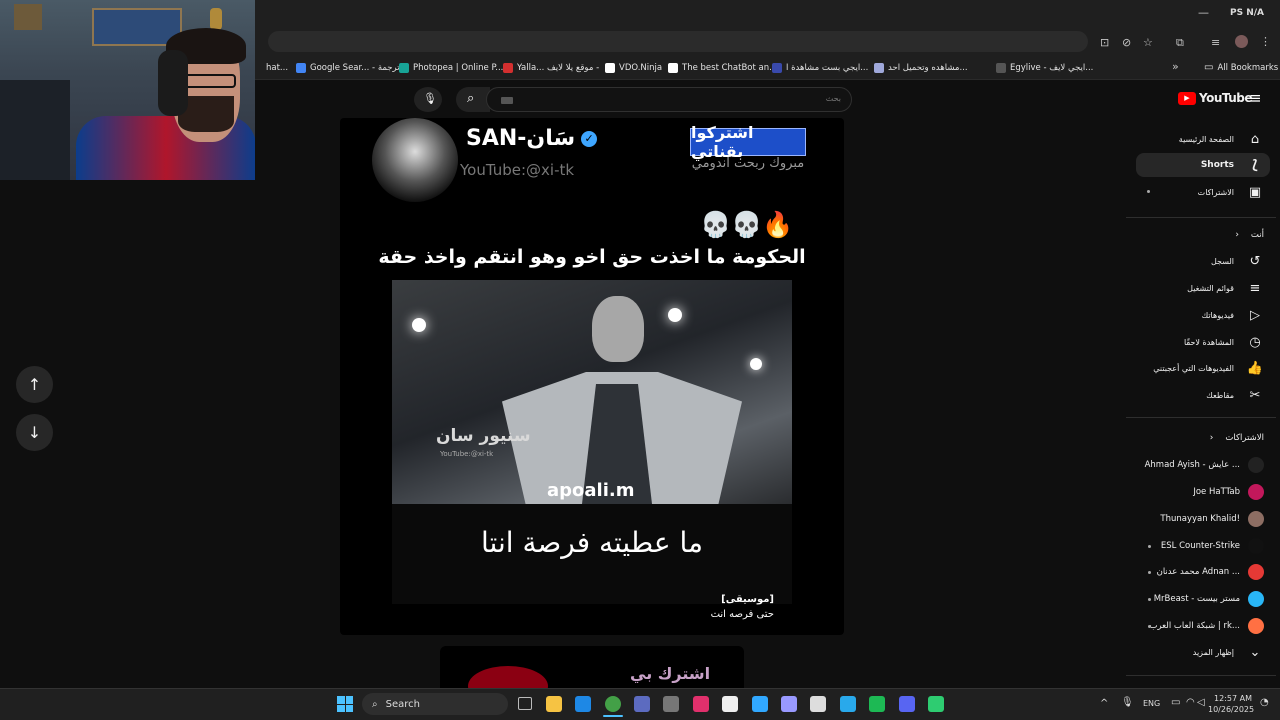 The height and width of the screenshot is (720, 1280). What do you see at coordinates (1104, 703) in the screenshot?
I see `tray-expand-icon: ^` at bounding box center [1104, 703].